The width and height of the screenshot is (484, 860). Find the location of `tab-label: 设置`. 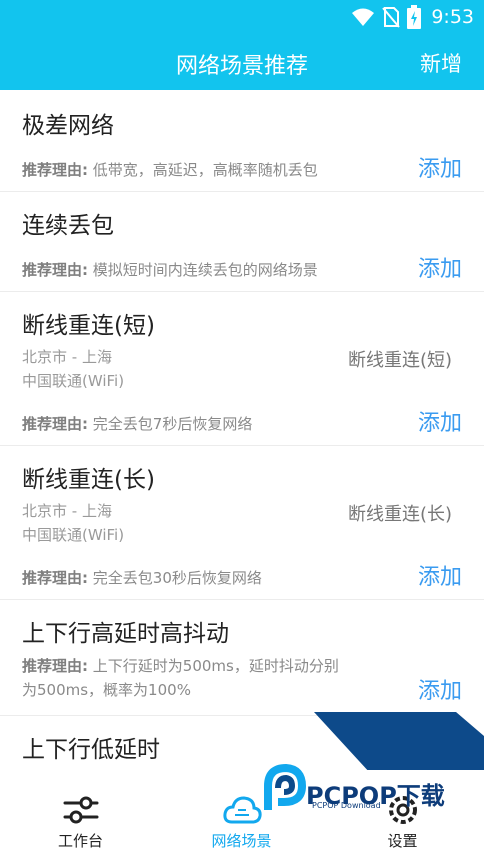

tab-label: 设置 is located at coordinates (402, 841).